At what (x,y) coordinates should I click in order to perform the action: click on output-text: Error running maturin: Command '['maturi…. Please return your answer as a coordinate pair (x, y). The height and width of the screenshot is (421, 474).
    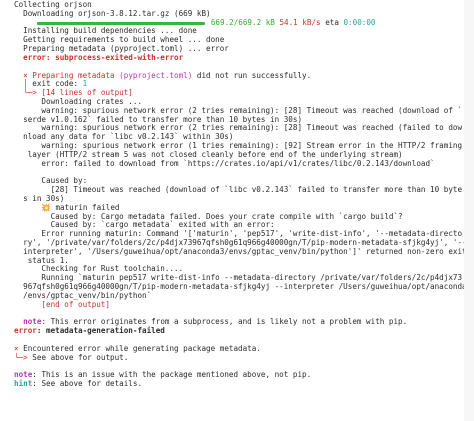
    Looking at the image, I should click on (238, 234).